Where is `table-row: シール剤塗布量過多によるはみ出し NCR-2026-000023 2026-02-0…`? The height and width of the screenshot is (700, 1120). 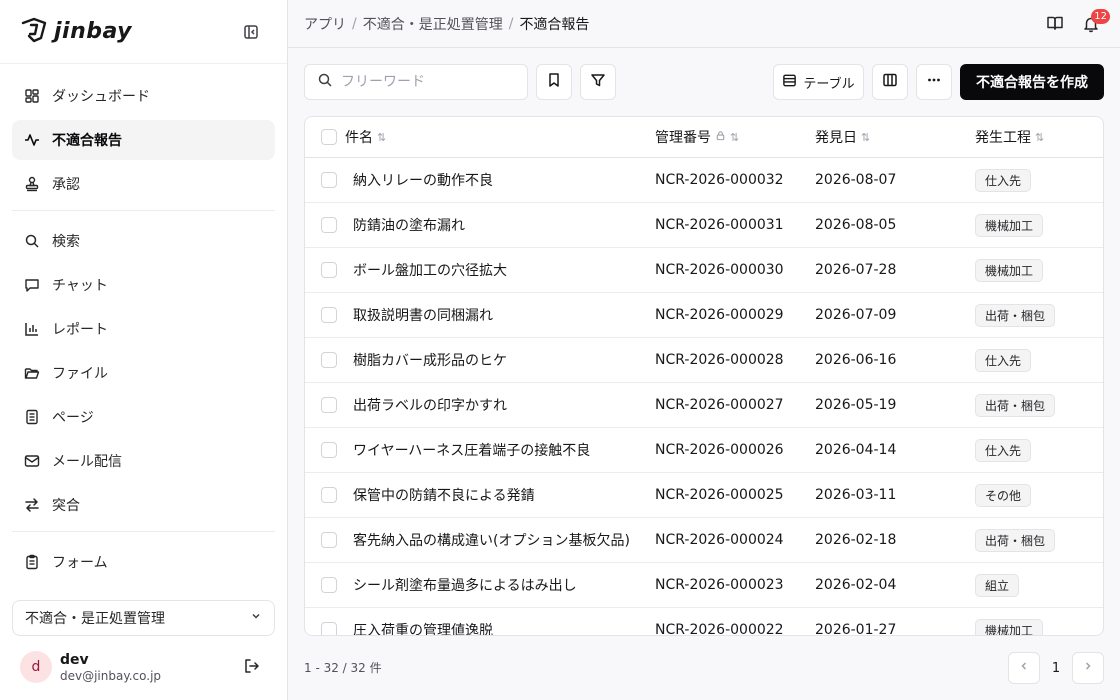
table-row: シール剤塗布量過多によるはみ出し NCR-2026-000023 2026-02-0… is located at coordinates (704, 585).